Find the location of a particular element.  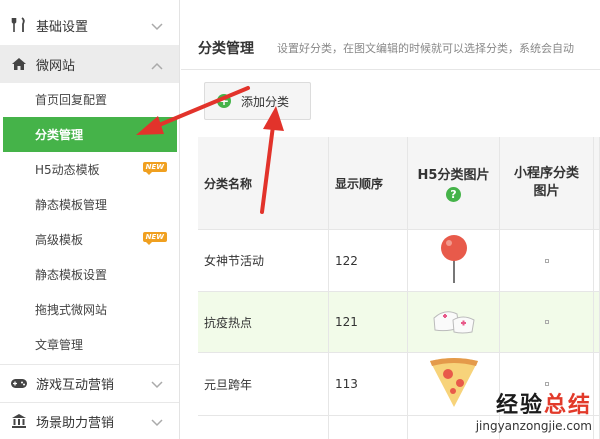

watermark: 经验总结 jingyanzongjie.com is located at coordinates (534, 410).